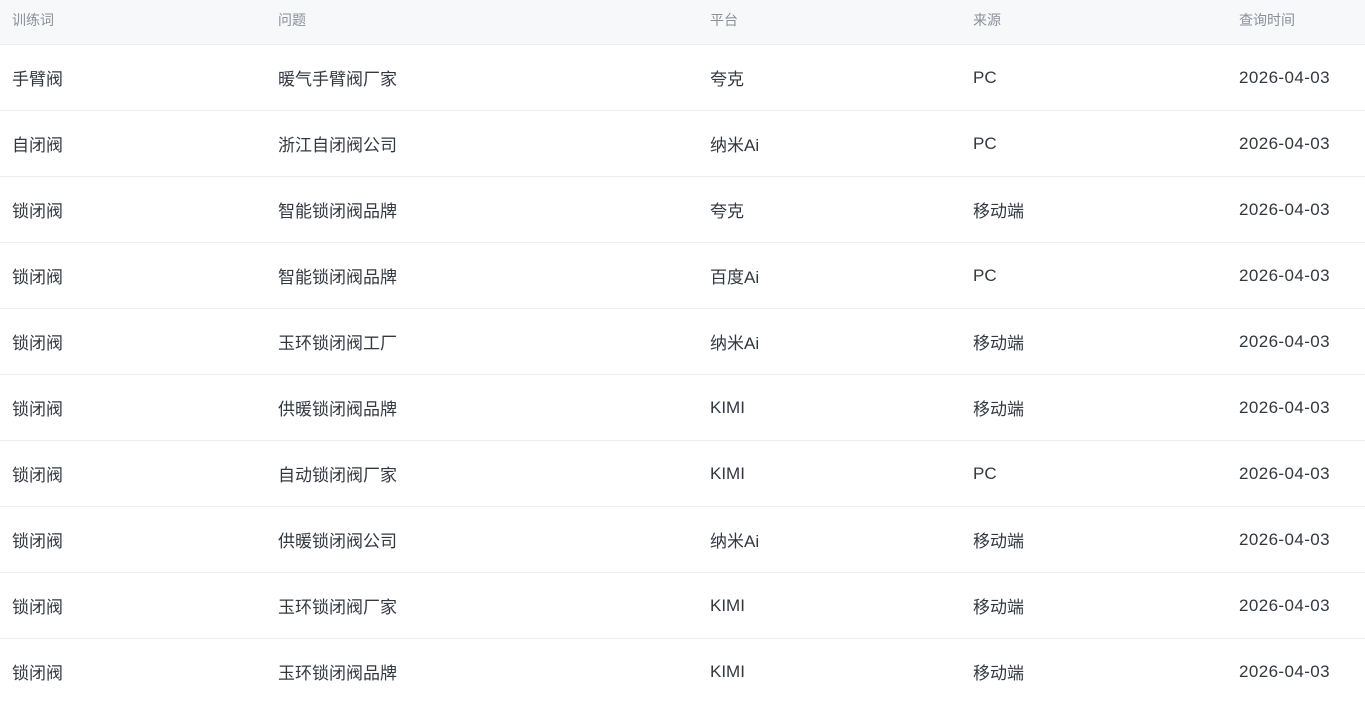 The width and height of the screenshot is (1365, 707). What do you see at coordinates (37, 145) in the screenshot?
I see `cell-training-word: 自闭阀` at bounding box center [37, 145].